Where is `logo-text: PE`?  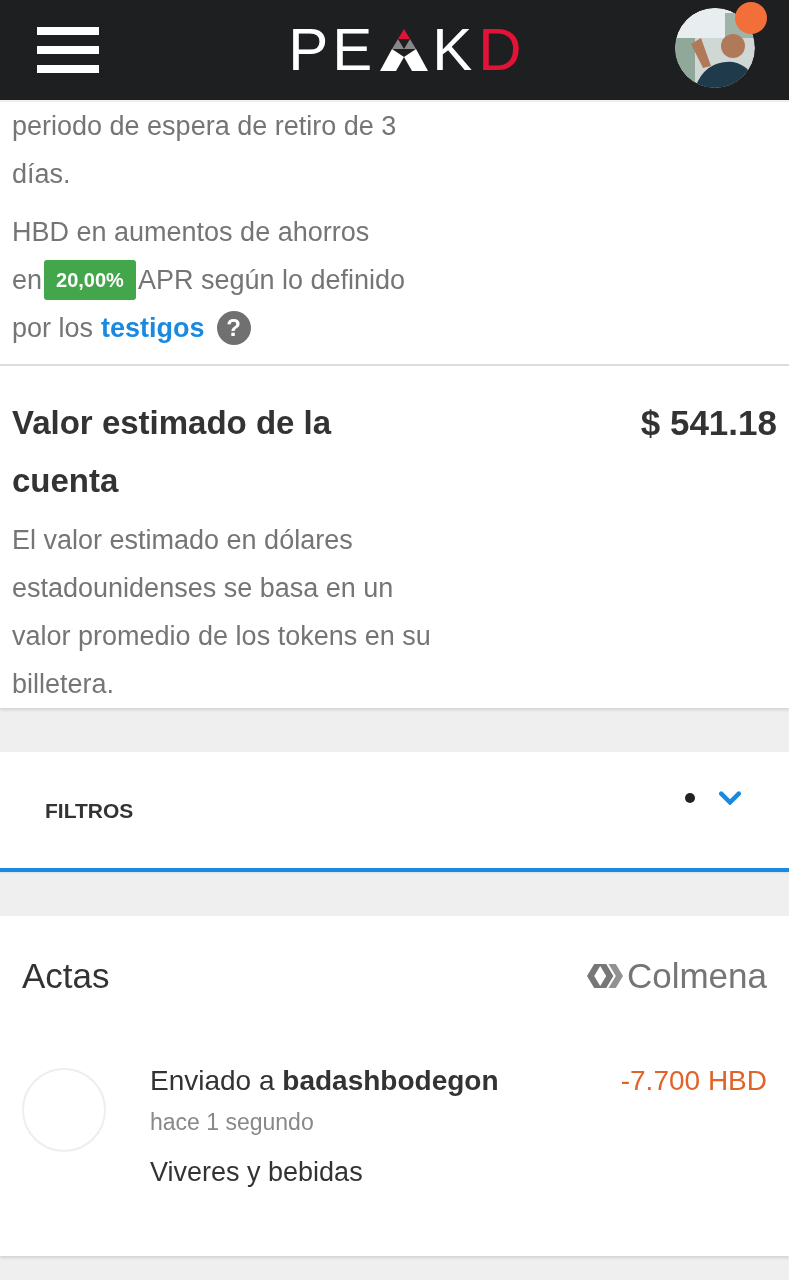
logo-text: PE is located at coordinates (332, 50).